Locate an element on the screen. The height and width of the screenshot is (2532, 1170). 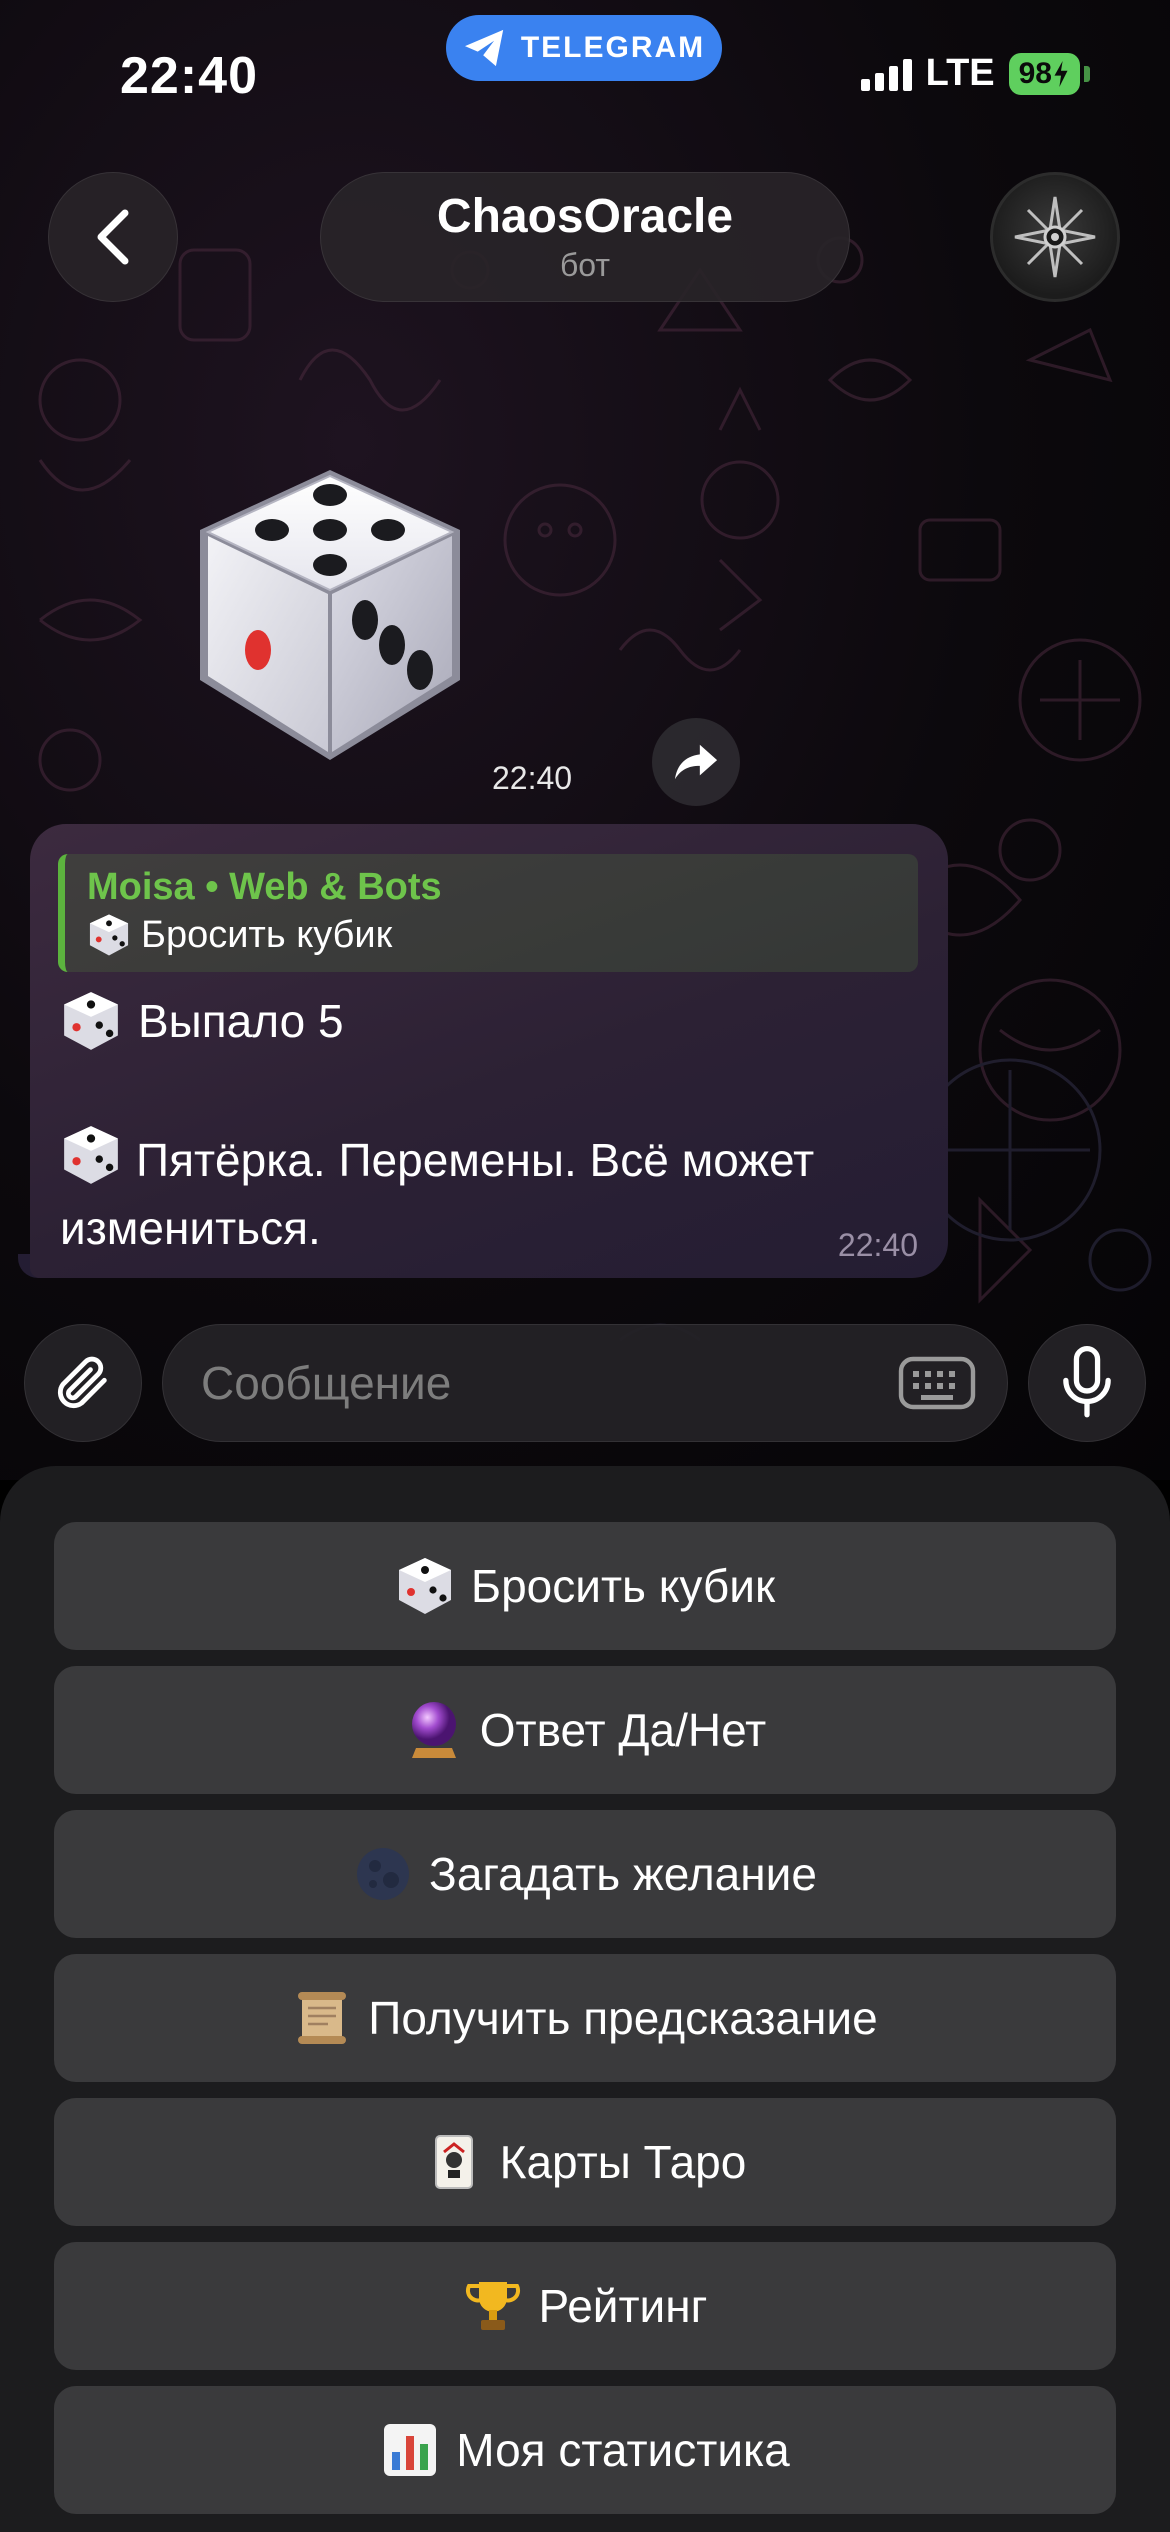
keyboard-button-label: Рейтинг is located at coordinates (623, 2306).